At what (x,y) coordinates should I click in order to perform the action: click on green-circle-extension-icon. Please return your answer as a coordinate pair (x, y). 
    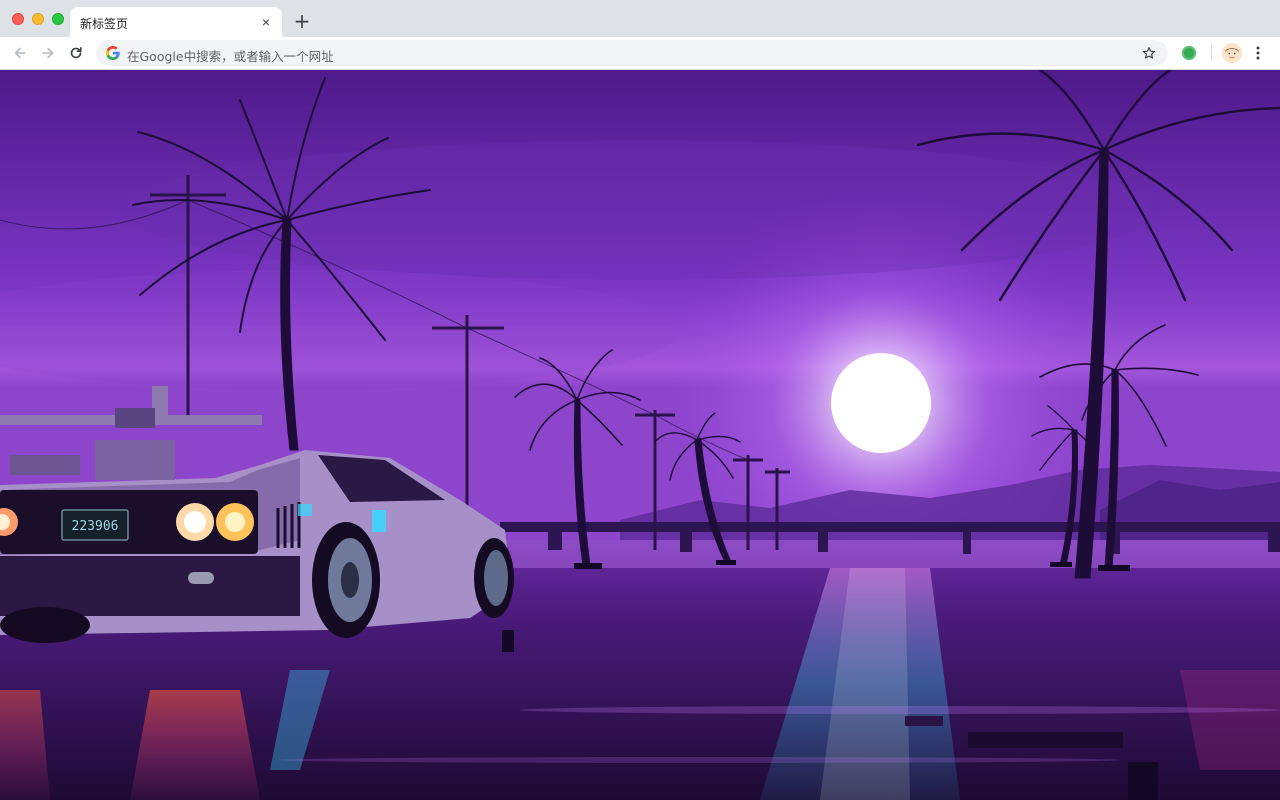
    Looking at the image, I should click on (1189, 53).